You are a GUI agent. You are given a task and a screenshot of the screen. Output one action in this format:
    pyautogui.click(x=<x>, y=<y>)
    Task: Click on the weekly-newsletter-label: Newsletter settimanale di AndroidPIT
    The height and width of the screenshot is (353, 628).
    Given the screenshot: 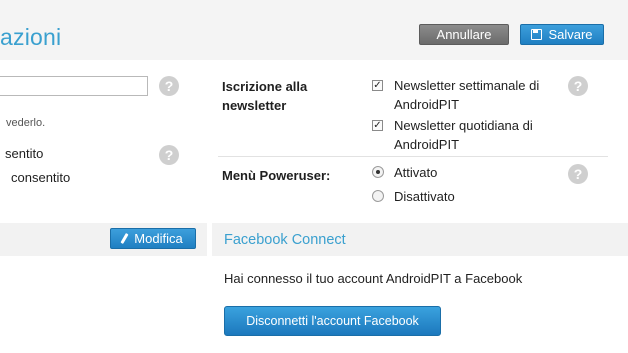 What is the action you would take?
    pyautogui.click(x=467, y=95)
    